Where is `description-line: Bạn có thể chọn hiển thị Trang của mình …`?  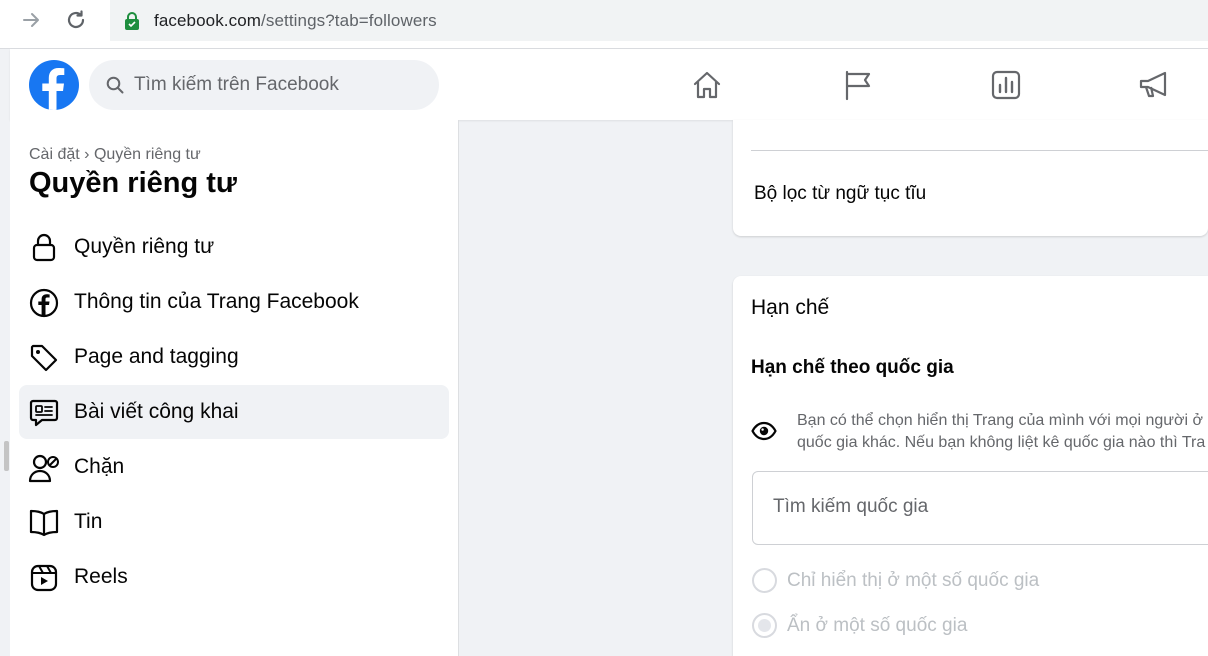
description-line: Bạn có thể chọn hiển thị Trang của mình … is located at coordinates (1000, 420).